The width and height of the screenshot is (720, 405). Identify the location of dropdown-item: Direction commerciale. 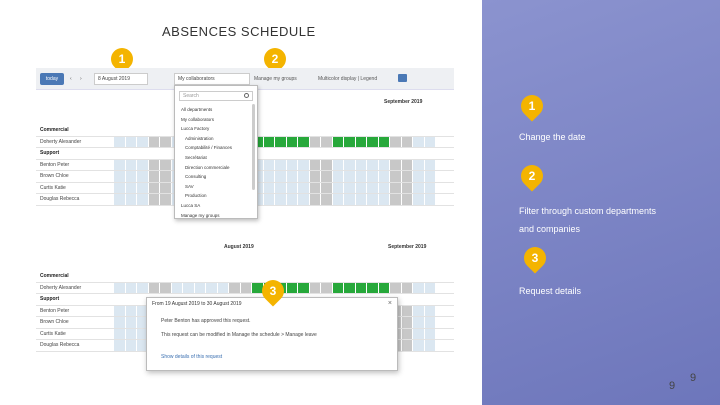
(207, 167).